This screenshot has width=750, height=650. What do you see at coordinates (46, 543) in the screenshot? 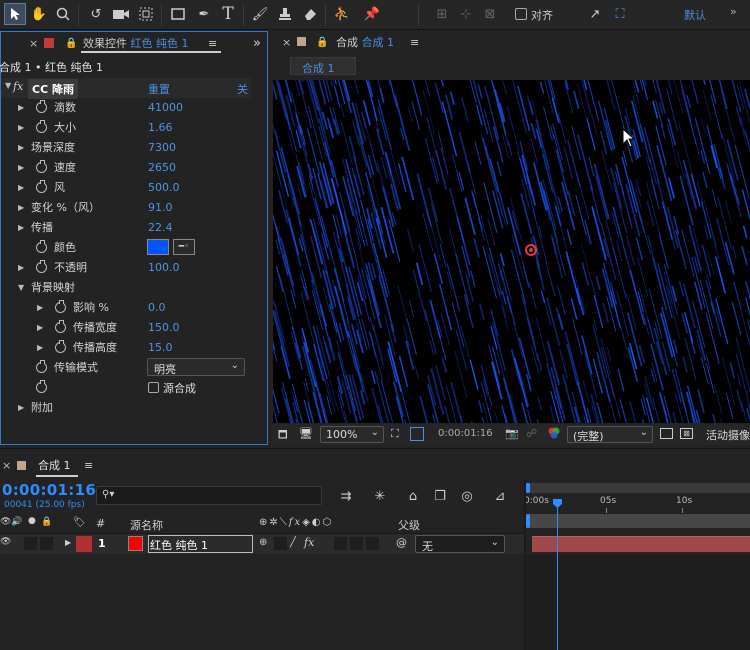
I see `solo-box` at bounding box center [46, 543].